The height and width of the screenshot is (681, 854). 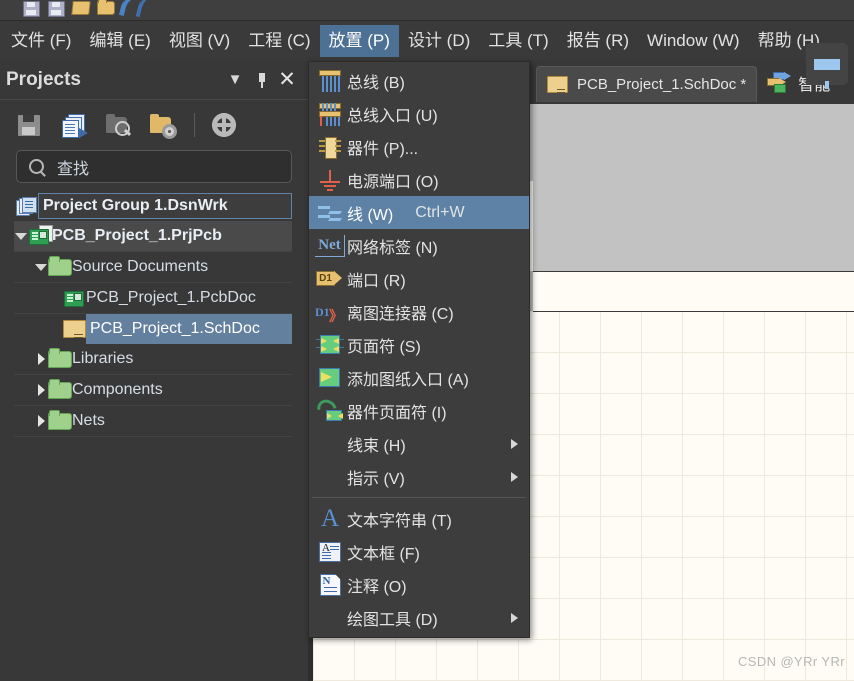 What do you see at coordinates (557, 84) in the screenshot?
I see `sch-doc-icon` at bounding box center [557, 84].